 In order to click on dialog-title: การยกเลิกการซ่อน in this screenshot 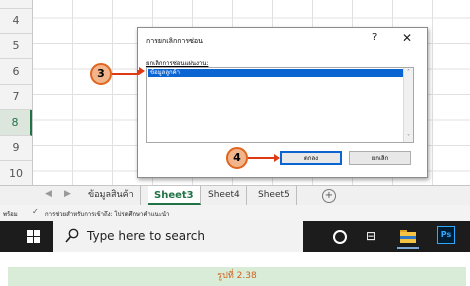, I will do `click(174, 41)`.